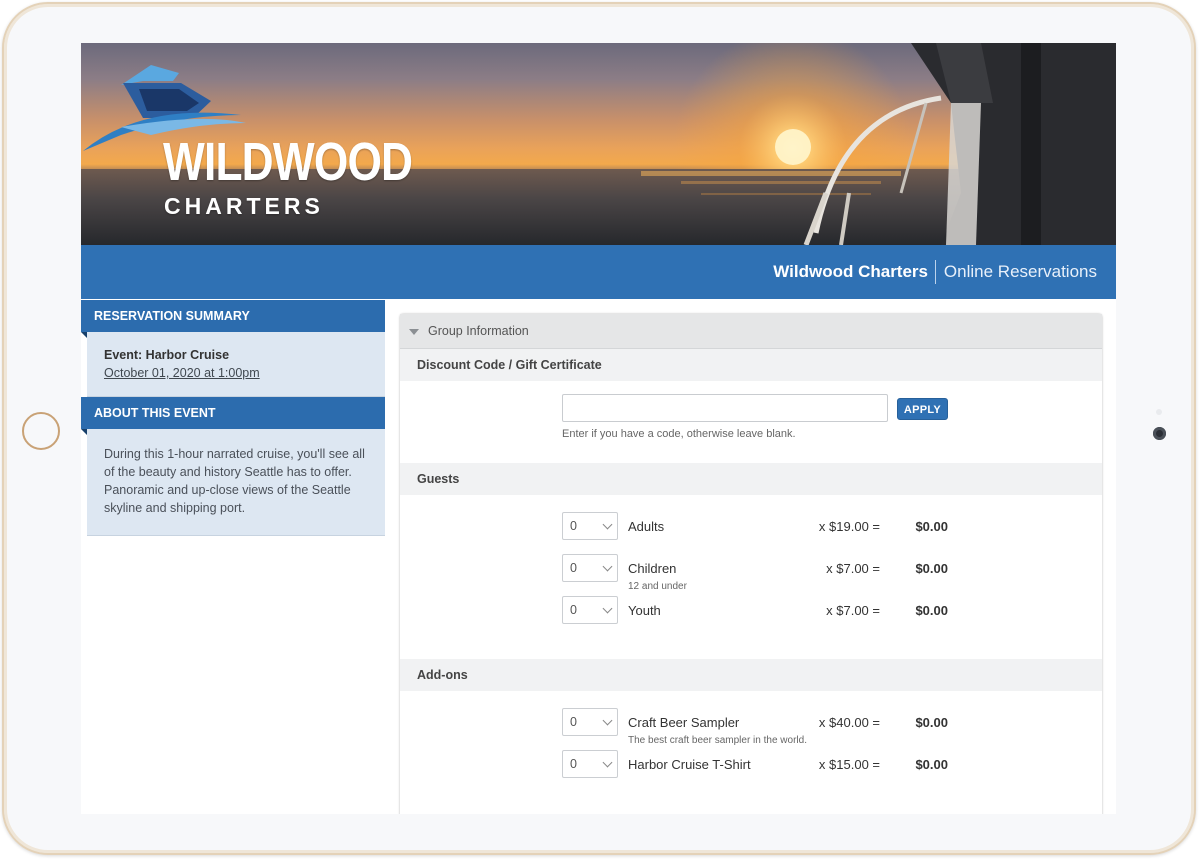  I want to click on adults-quantity-value: 0, so click(573, 526).